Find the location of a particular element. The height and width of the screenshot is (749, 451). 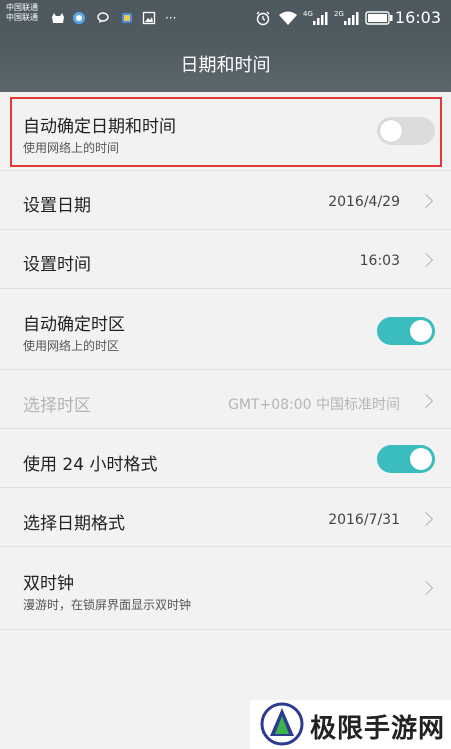

status-time: 16:03 is located at coordinates (417, 17).